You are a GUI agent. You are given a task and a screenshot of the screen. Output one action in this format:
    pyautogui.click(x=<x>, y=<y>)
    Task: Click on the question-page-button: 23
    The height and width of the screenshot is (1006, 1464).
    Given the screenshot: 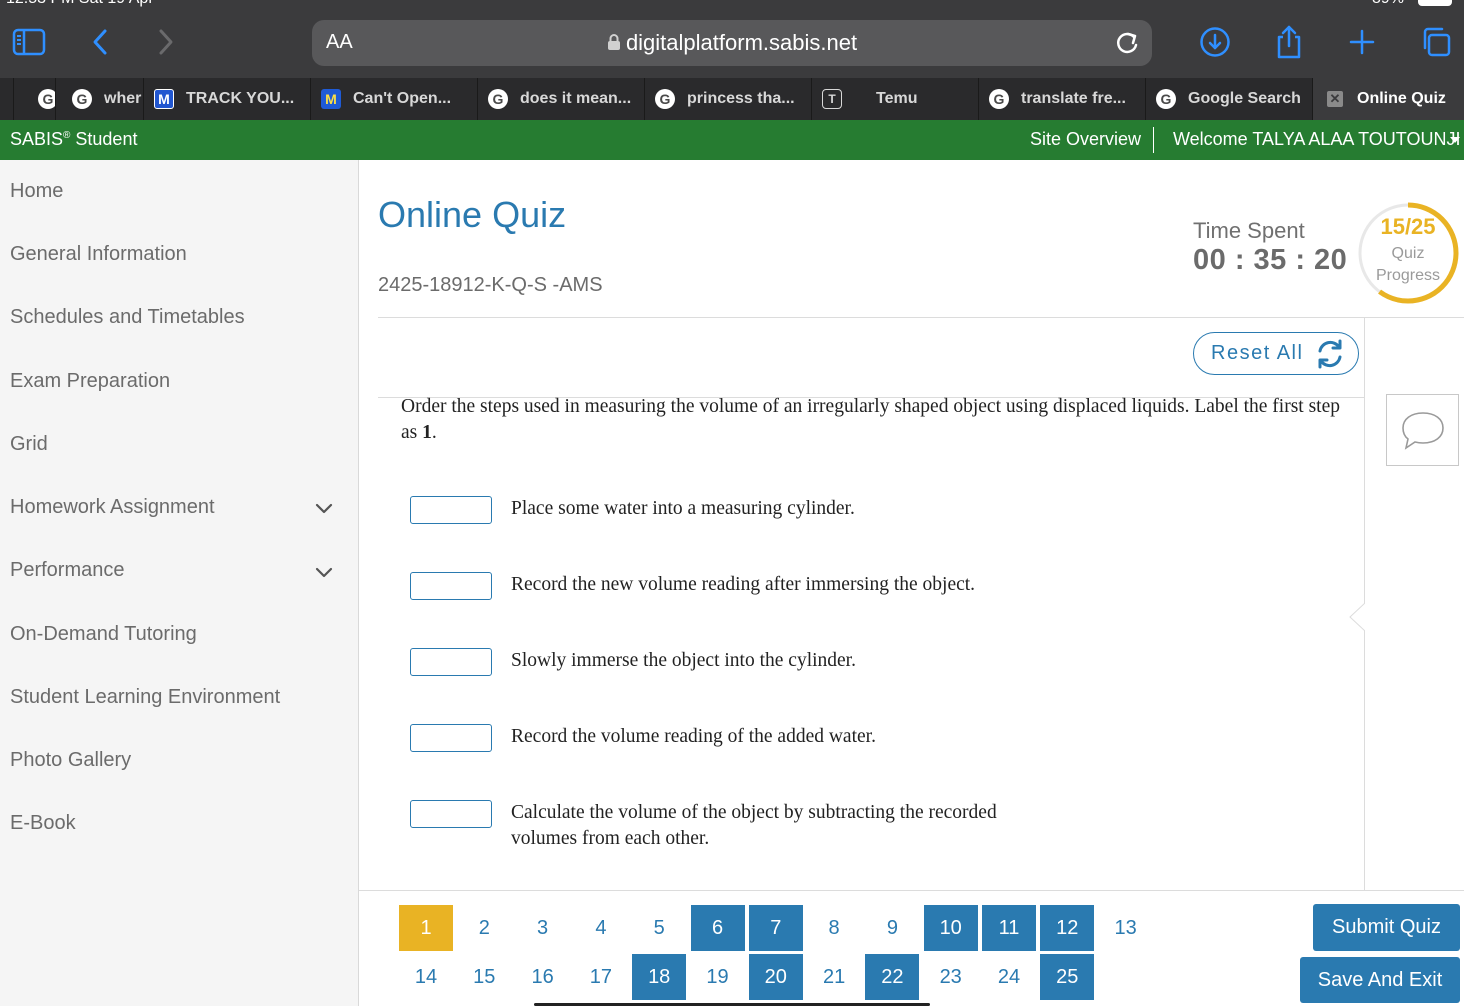 What is the action you would take?
    pyautogui.click(x=950, y=977)
    